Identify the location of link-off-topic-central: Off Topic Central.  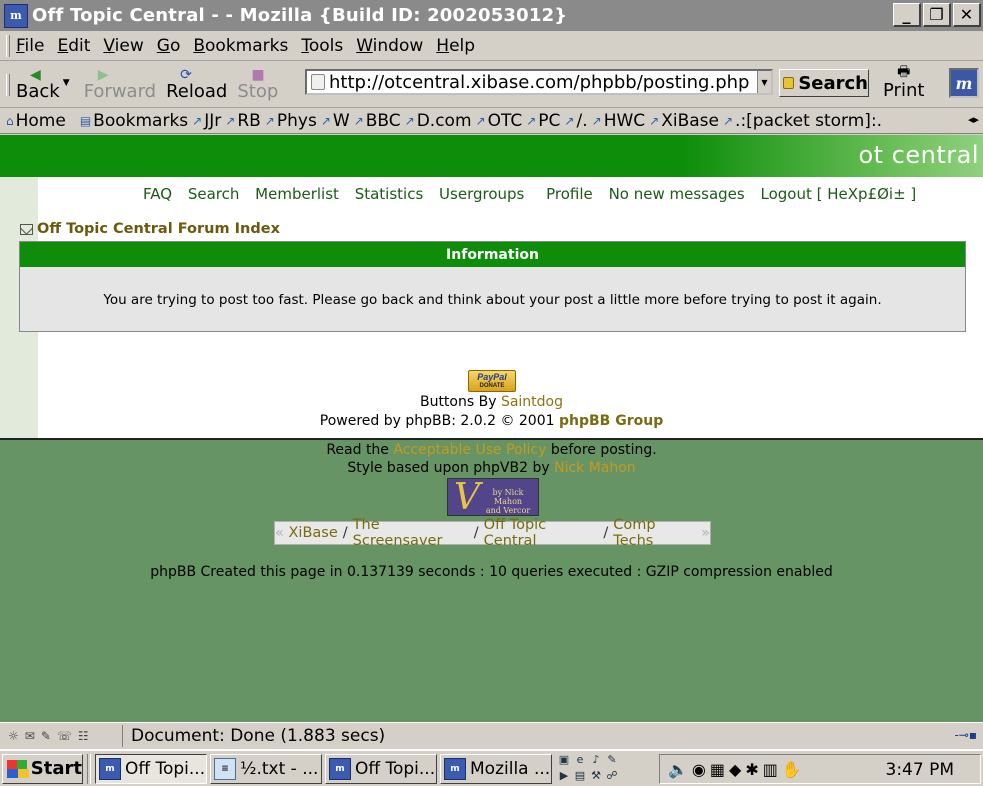
(541, 533).